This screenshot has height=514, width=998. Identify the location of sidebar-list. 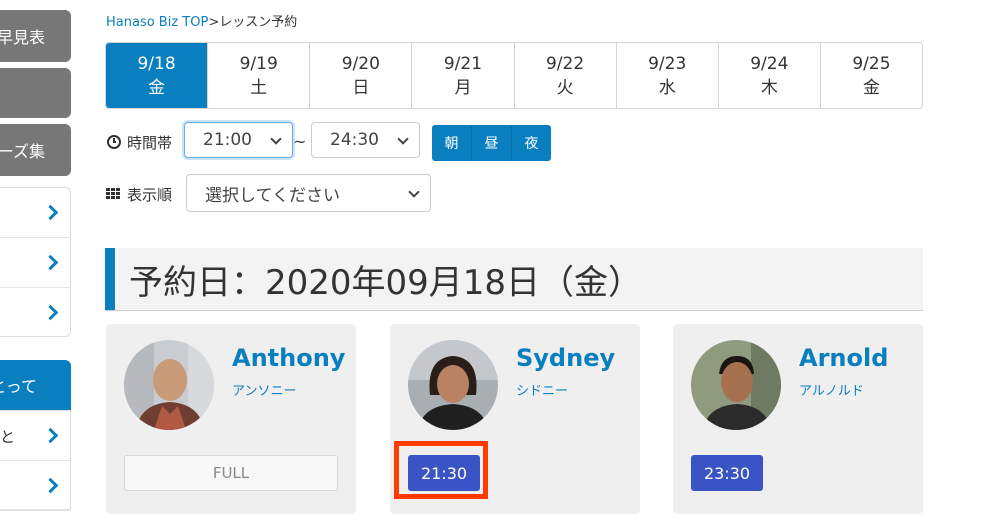
(35, 262).